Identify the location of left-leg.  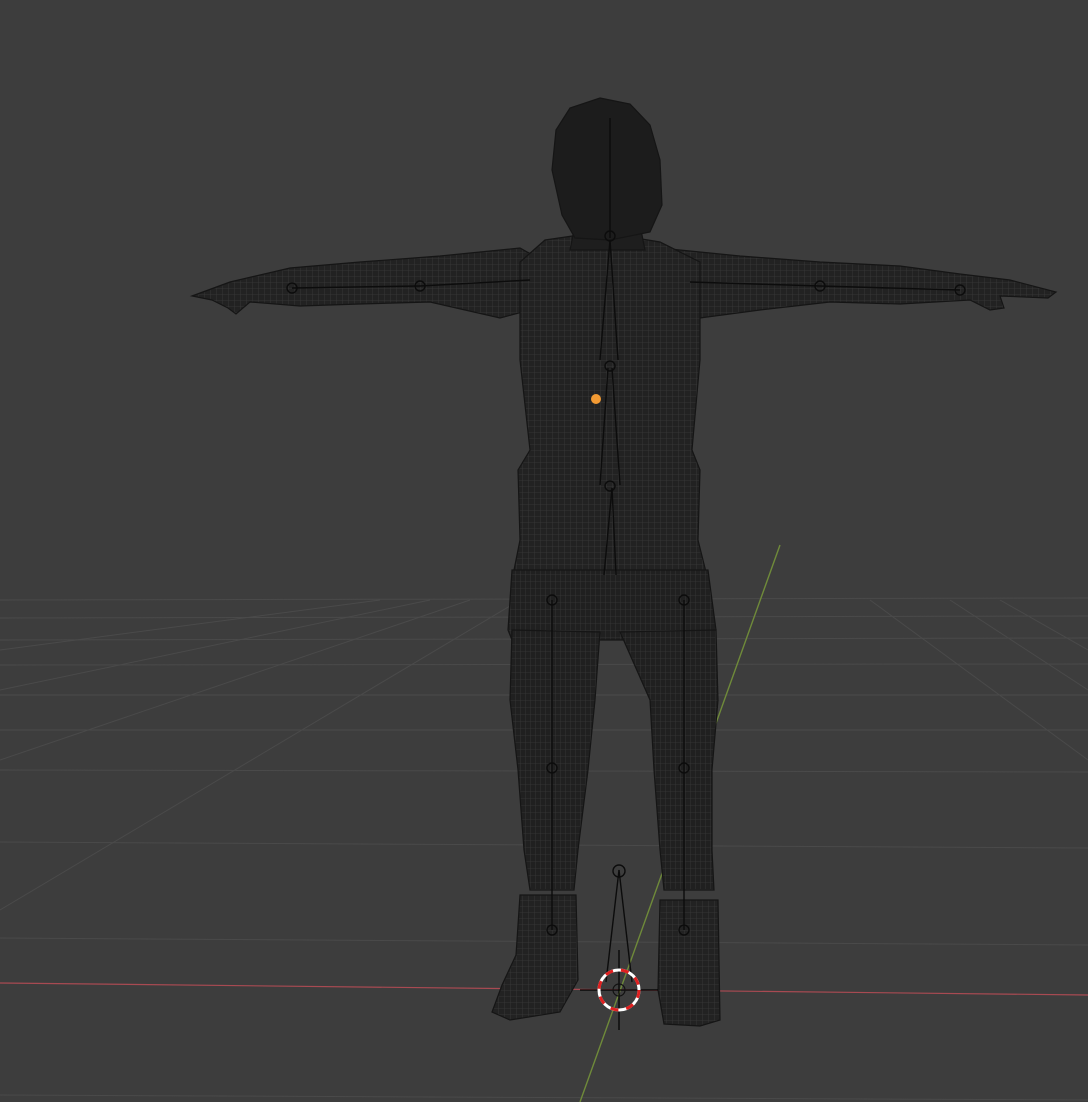
(555, 760).